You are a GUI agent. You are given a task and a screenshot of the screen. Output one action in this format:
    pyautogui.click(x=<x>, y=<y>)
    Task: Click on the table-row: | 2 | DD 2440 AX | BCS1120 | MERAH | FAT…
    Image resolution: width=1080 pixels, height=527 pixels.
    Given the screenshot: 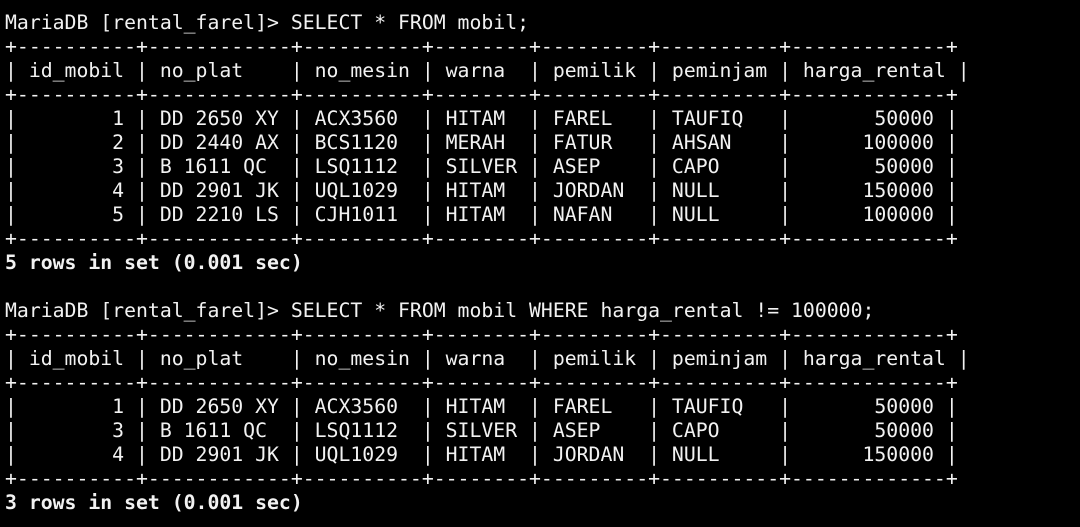 What is the action you would take?
    pyautogui.click(x=481, y=142)
    